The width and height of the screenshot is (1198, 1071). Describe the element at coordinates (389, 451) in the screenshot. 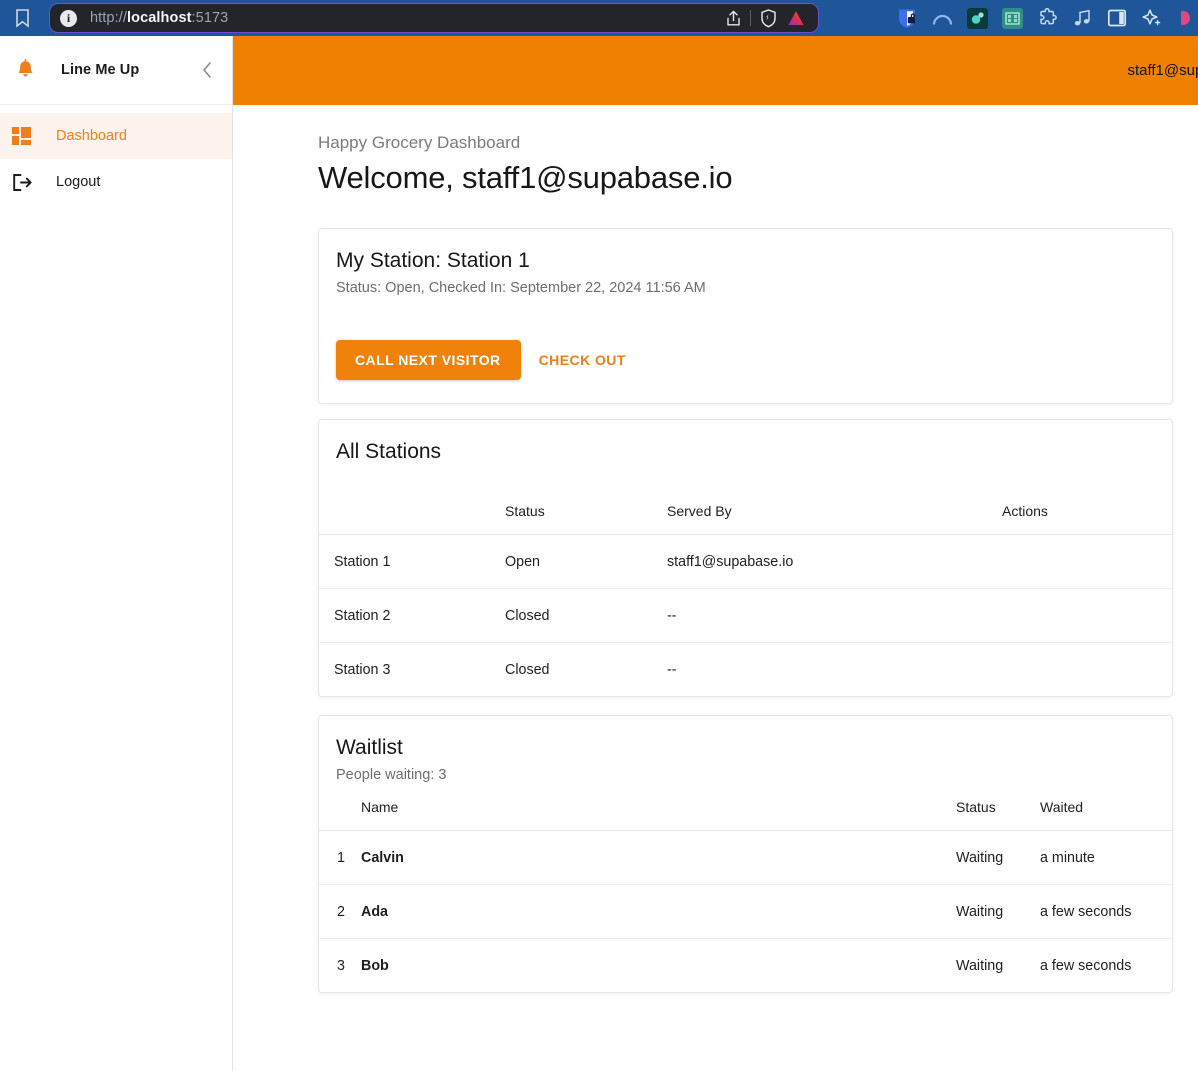

I see `all-stations-title: All Stations` at that location.